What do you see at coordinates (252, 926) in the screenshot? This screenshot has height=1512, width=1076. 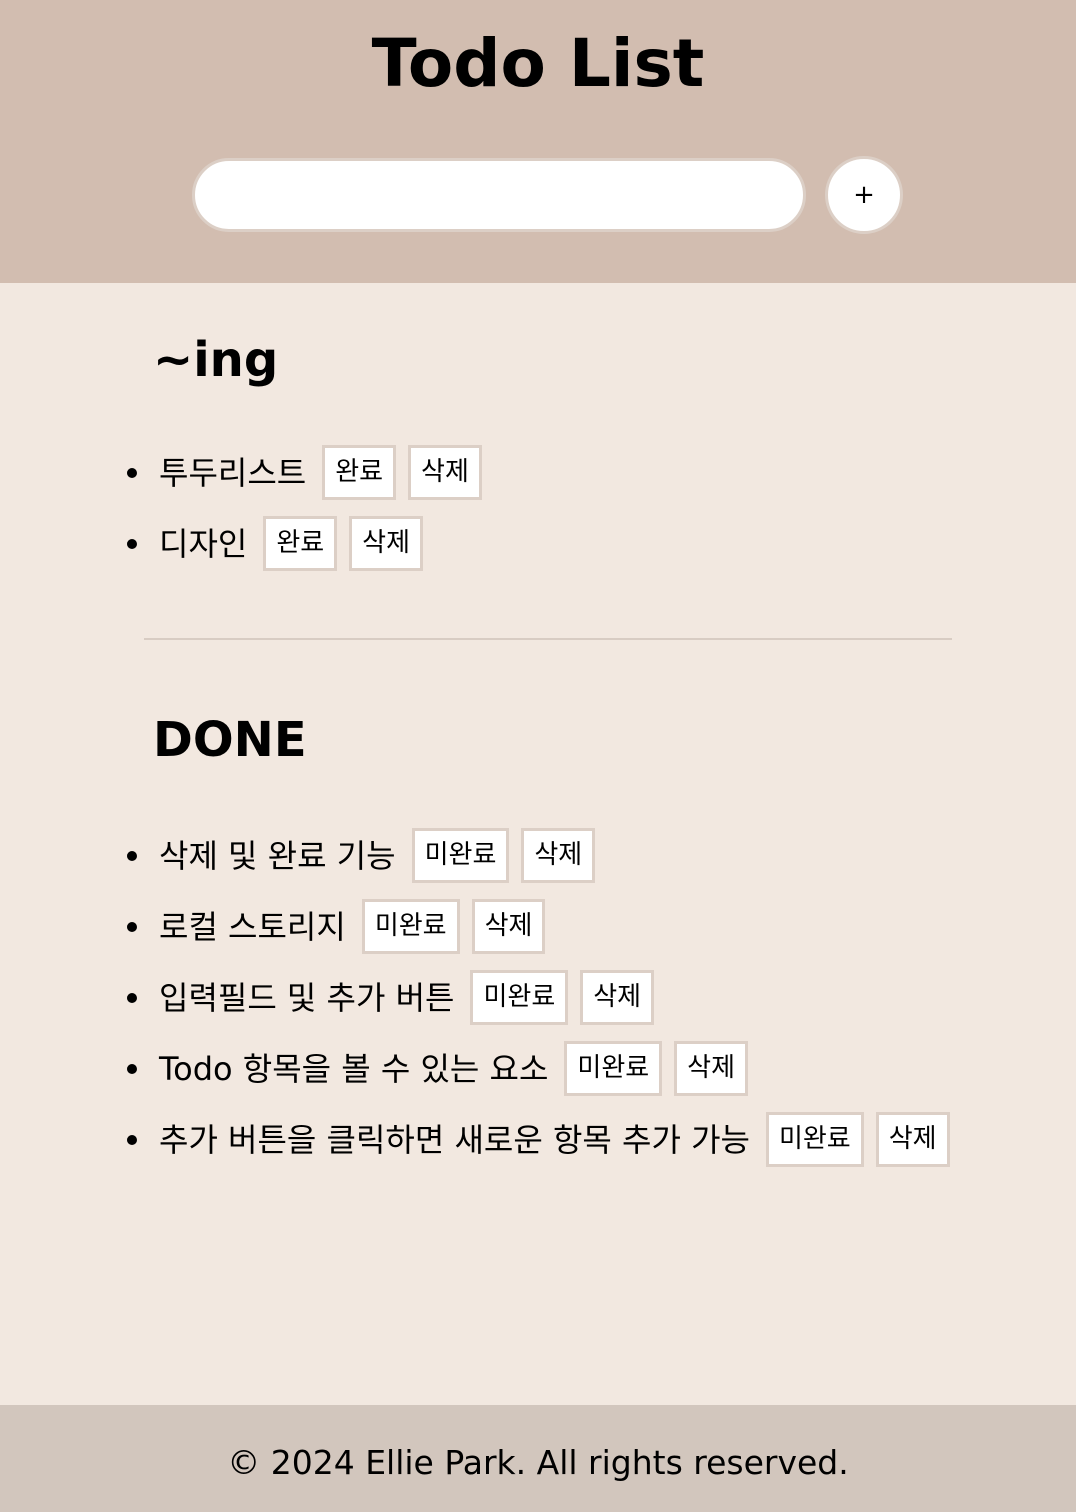 I see `todo-text: 로컬 스토리지` at bounding box center [252, 926].